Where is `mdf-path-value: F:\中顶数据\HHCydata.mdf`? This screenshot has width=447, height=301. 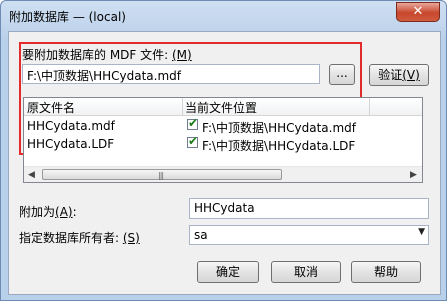
mdf-path-value: F:\中顶数据\HHCydata.mdf is located at coordinates (104, 76).